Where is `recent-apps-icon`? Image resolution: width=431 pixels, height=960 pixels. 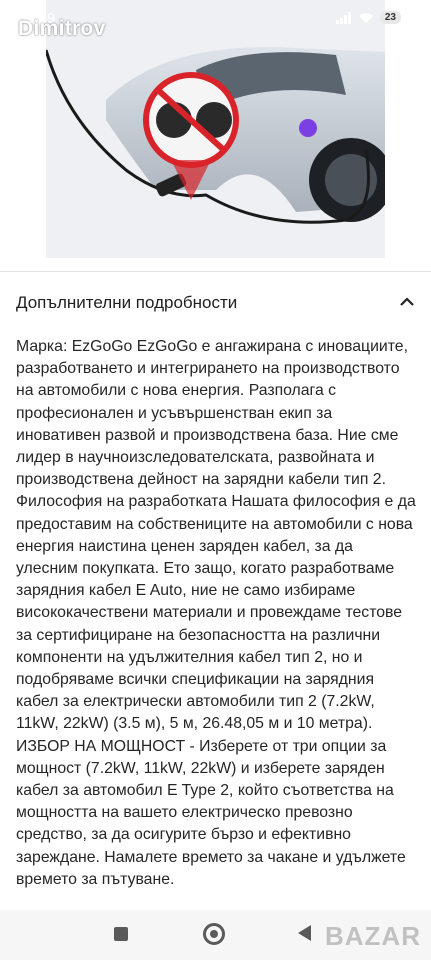 recent-apps-icon is located at coordinates (121, 934).